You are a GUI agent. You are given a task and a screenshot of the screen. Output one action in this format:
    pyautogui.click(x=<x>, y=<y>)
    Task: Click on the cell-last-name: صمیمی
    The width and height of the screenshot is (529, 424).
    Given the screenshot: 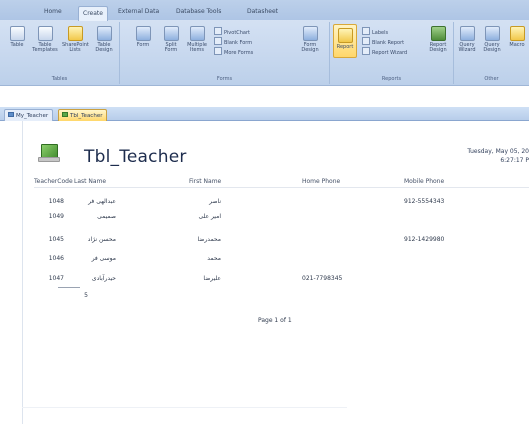 What is the action you would take?
    pyautogui.click(x=106, y=216)
    